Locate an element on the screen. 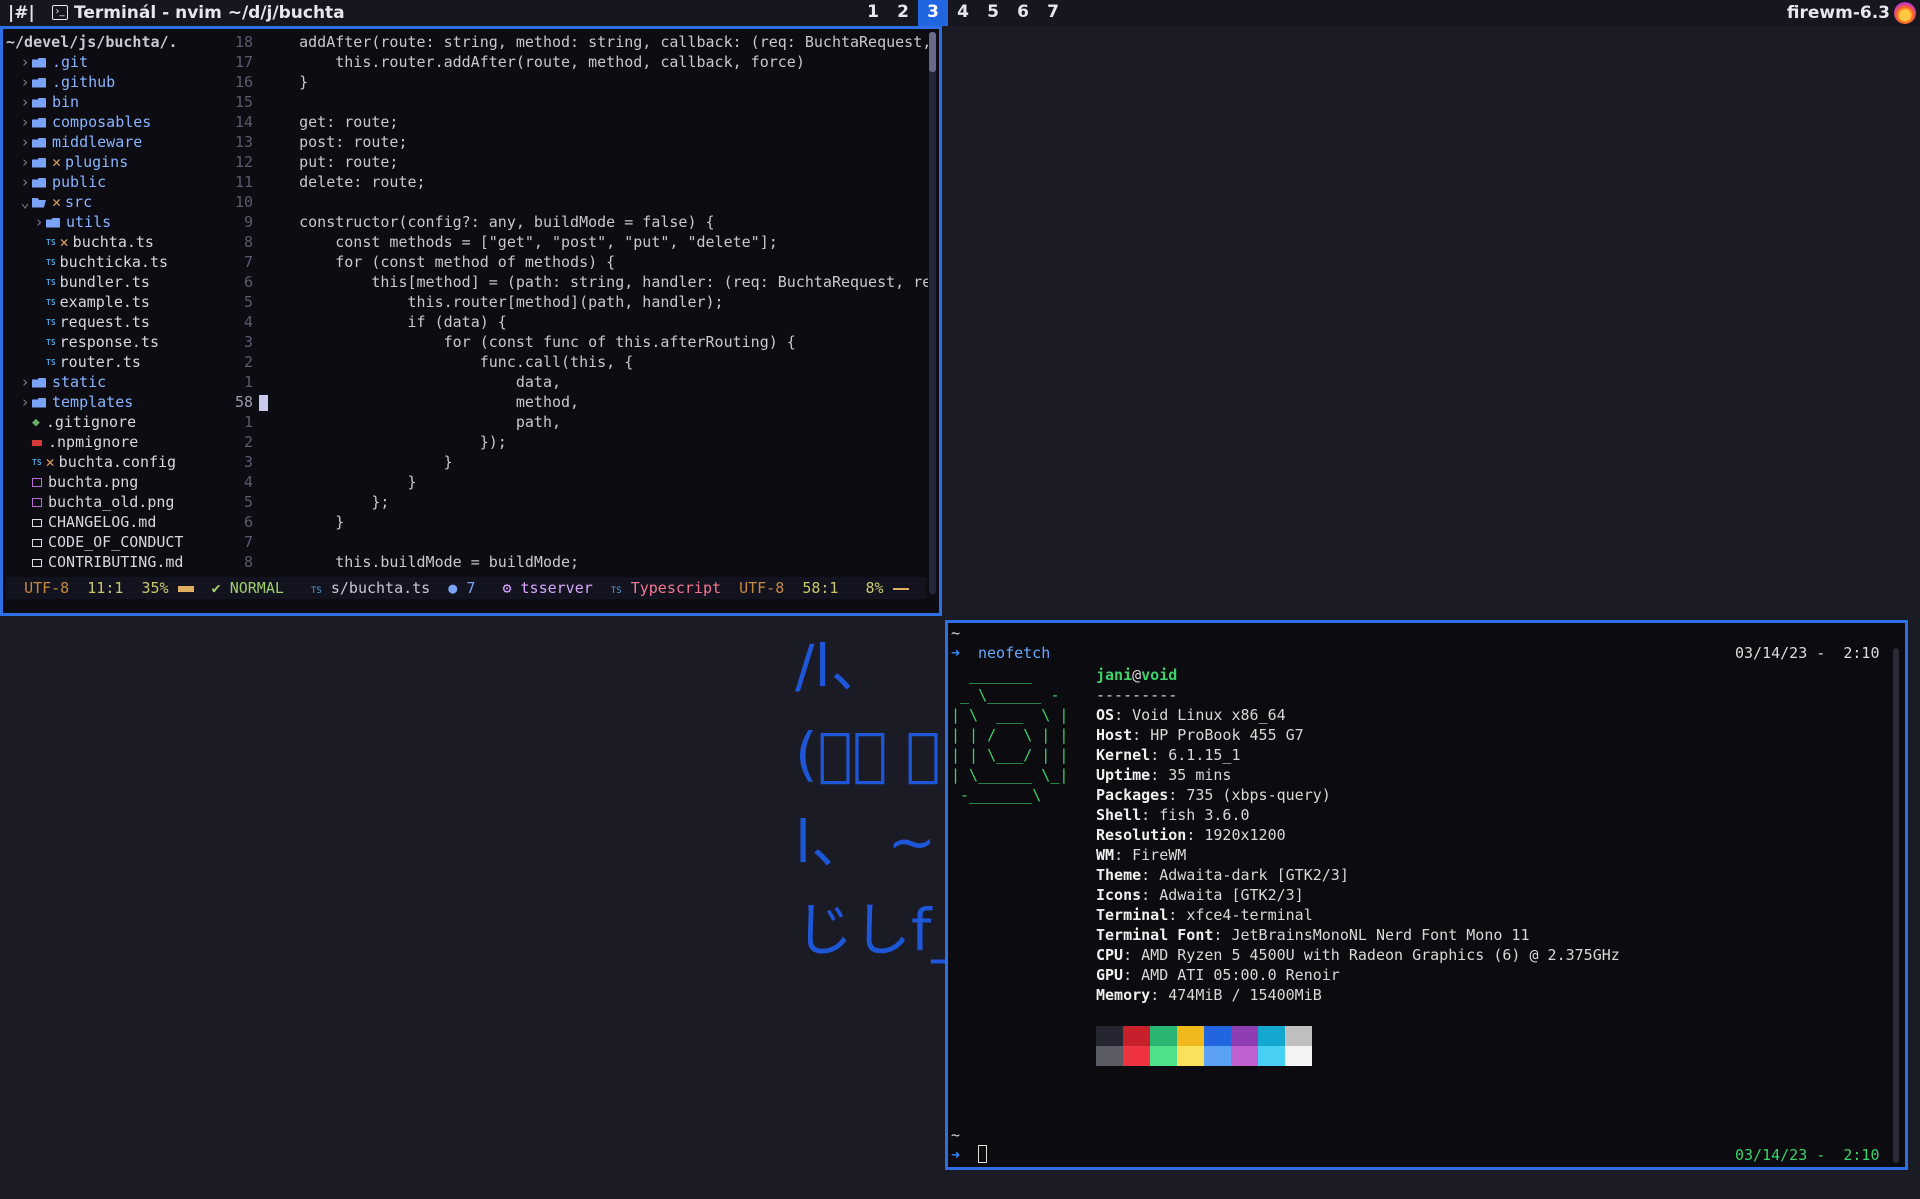 This screenshot has height=1199, width=1920. workspace-4: 4 is located at coordinates (963, 13).